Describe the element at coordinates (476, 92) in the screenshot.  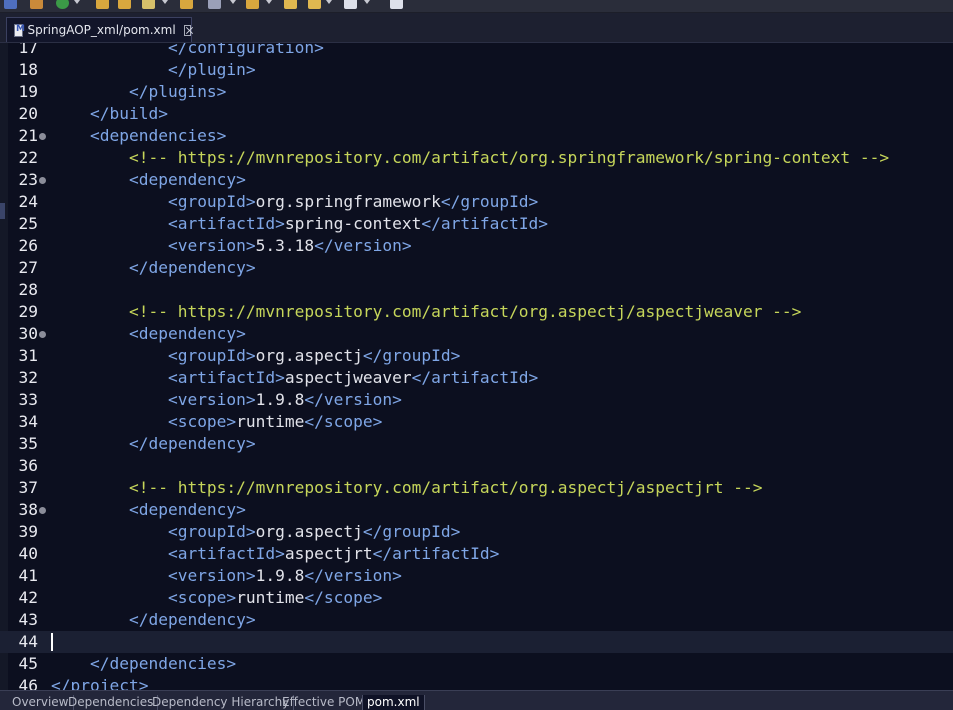
I see `code-line: 19 </plugins>` at that location.